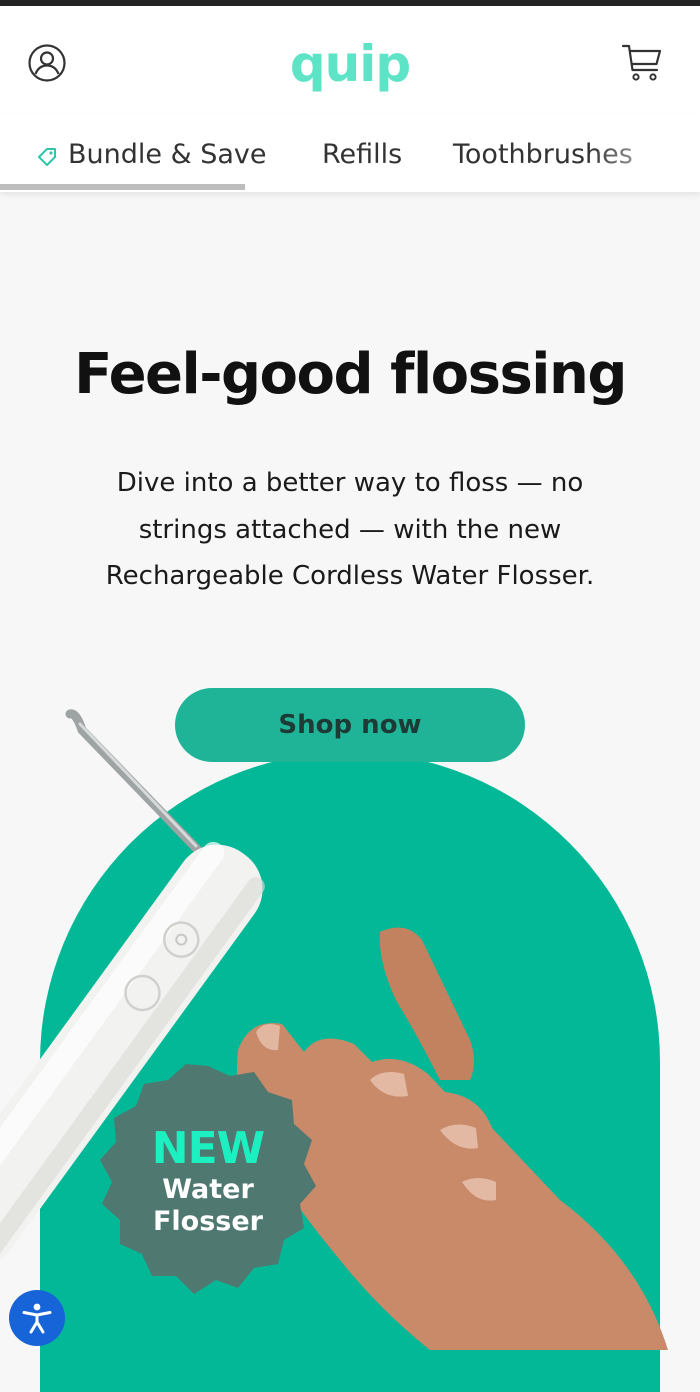 This screenshot has width=700, height=1392. I want to click on shopping-cart-icon, so click(641, 62).